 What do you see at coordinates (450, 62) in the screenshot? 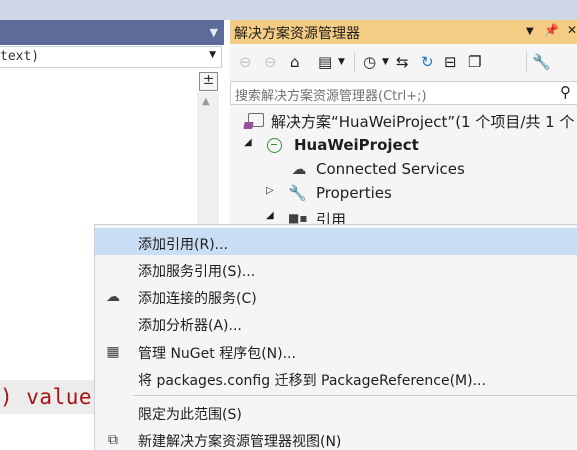
I see `collapse-all-icon: ⊟` at bounding box center [450, 62].